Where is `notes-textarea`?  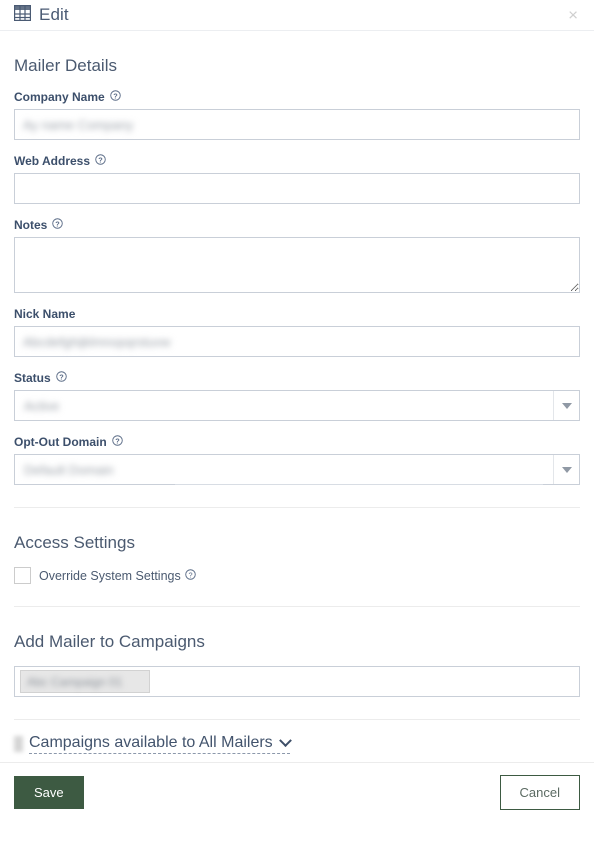 notes-textarea is located at coordinates (297, 265).